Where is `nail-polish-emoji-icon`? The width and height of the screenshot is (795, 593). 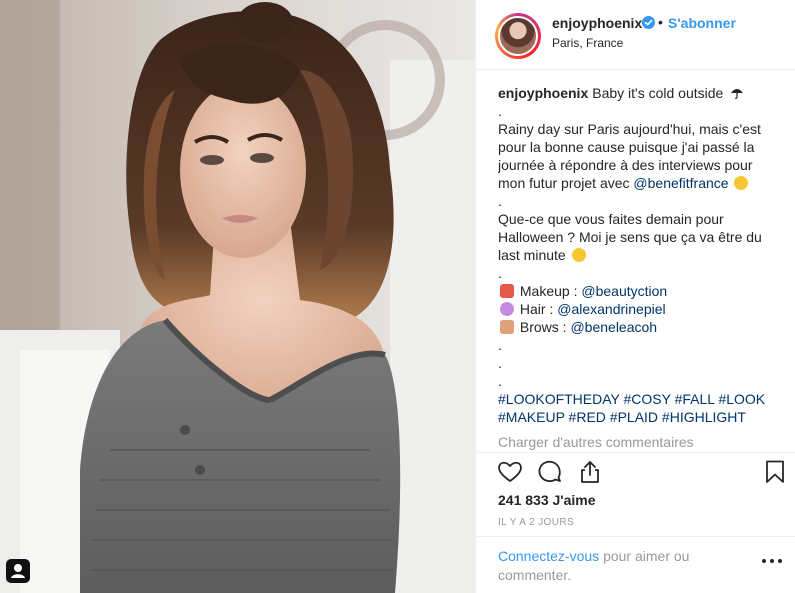
nail-polish-emoji-icon is located at coordinates (507, 327).